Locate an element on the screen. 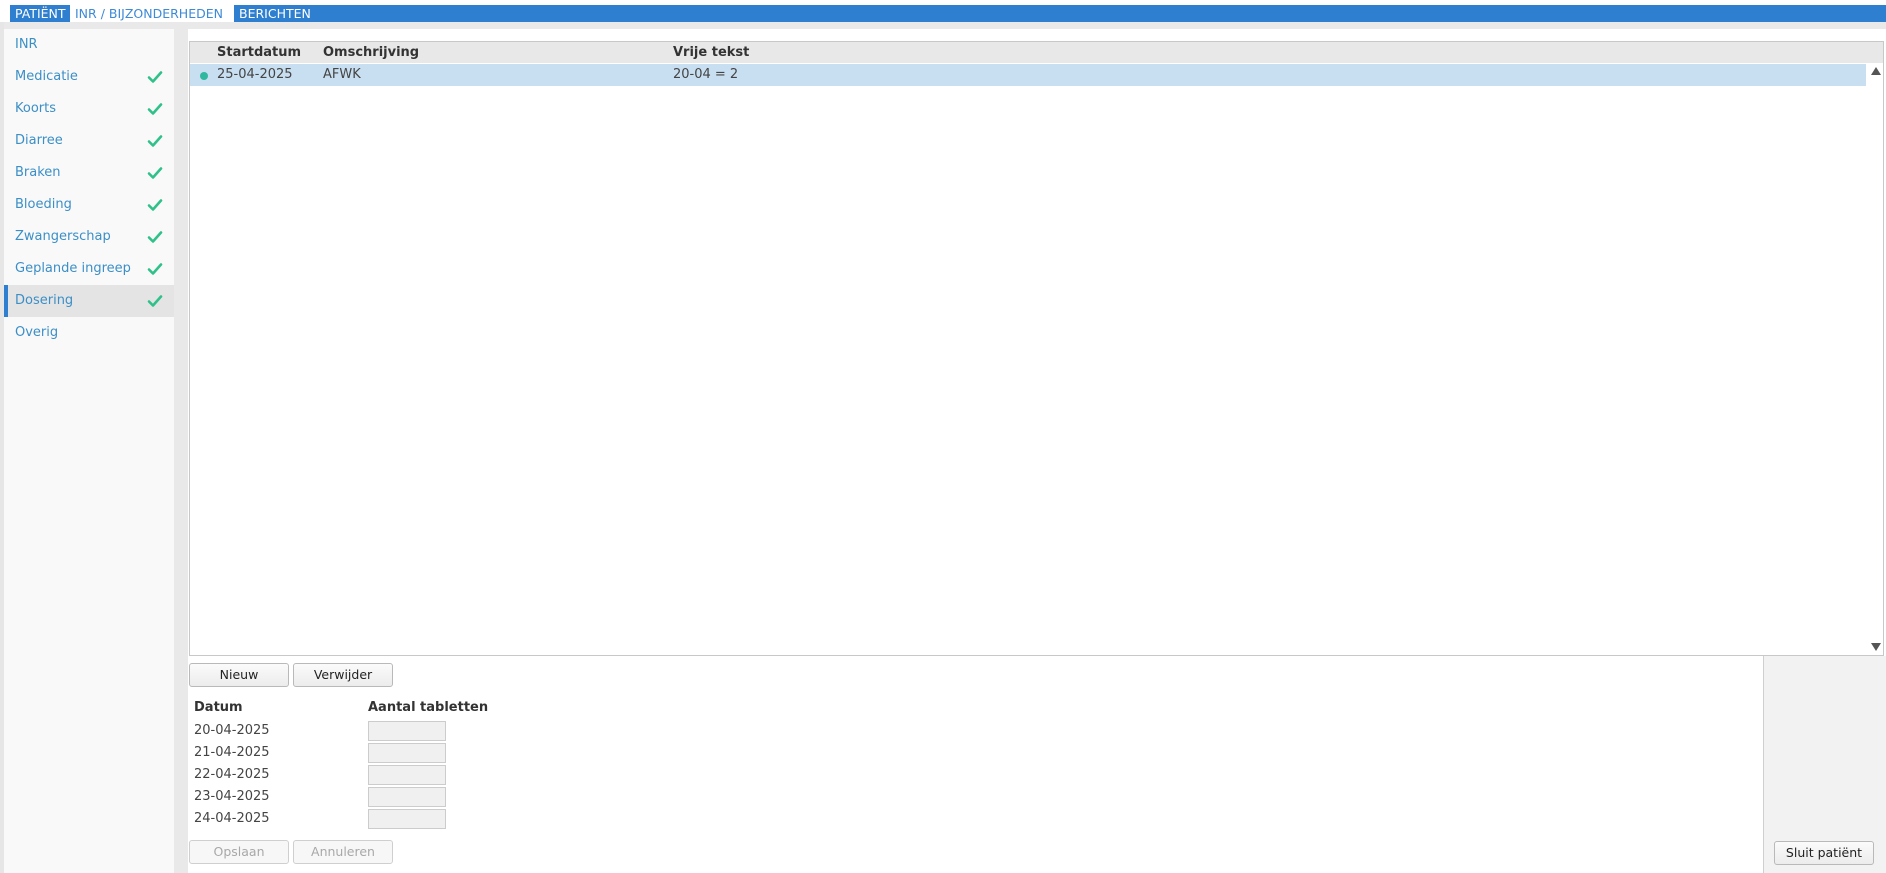  dosage-date: 20-04-2025 is located at coordinates (232, 730).